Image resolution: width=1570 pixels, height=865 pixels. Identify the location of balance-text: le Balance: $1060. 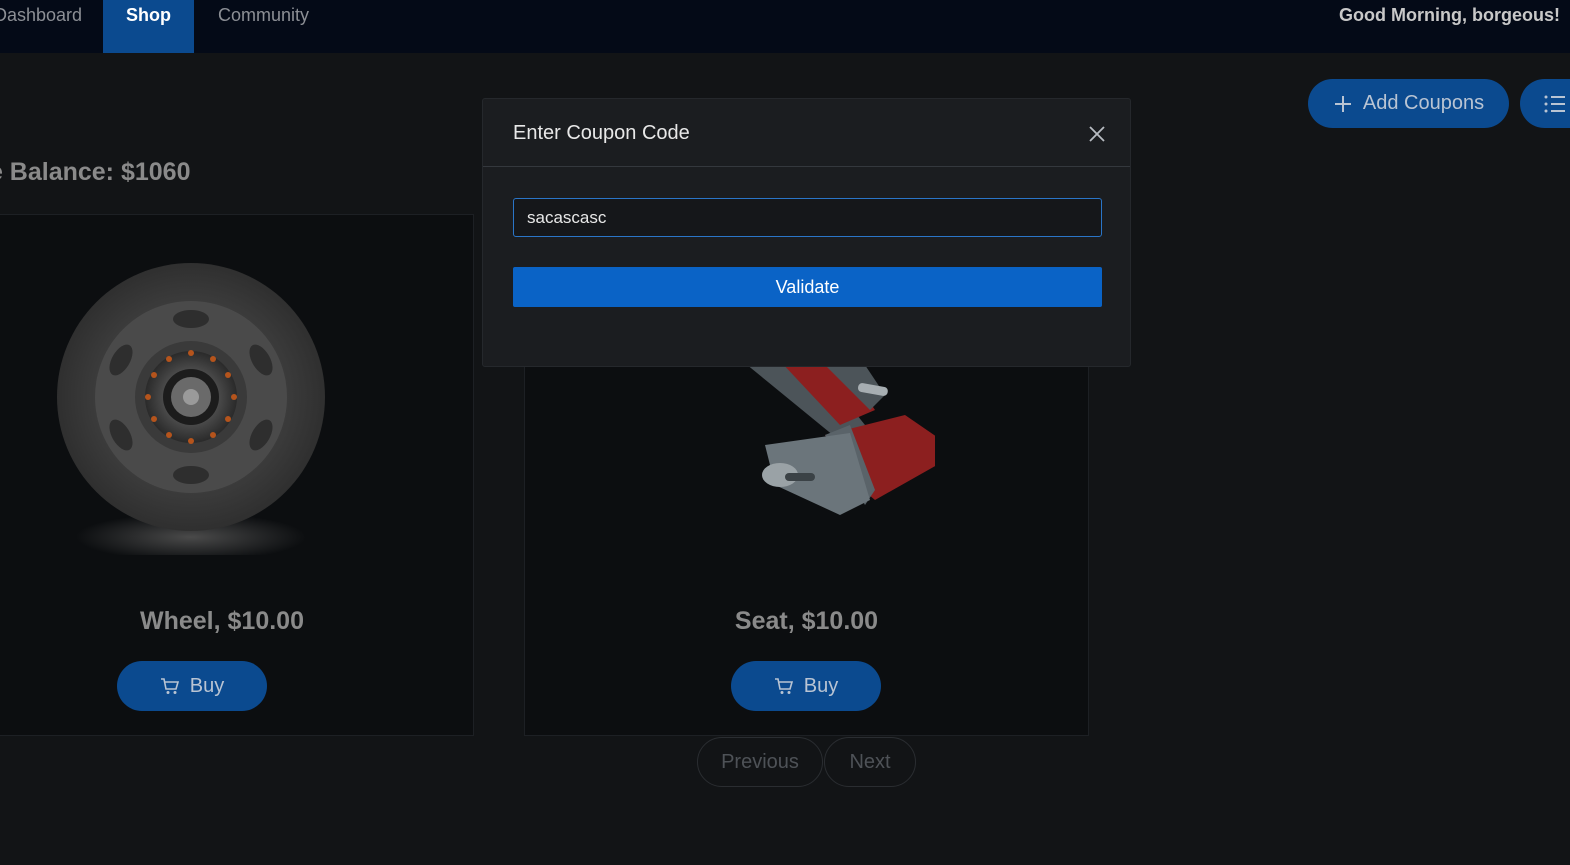
(95, 172).